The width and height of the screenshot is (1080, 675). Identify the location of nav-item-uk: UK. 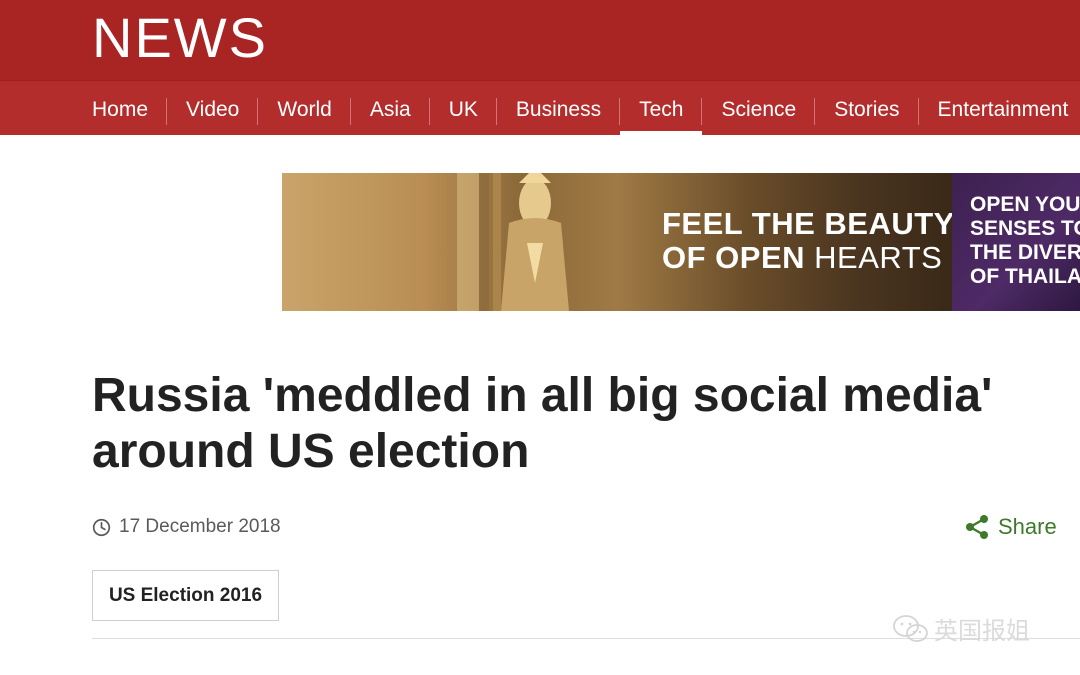
(463, 108).